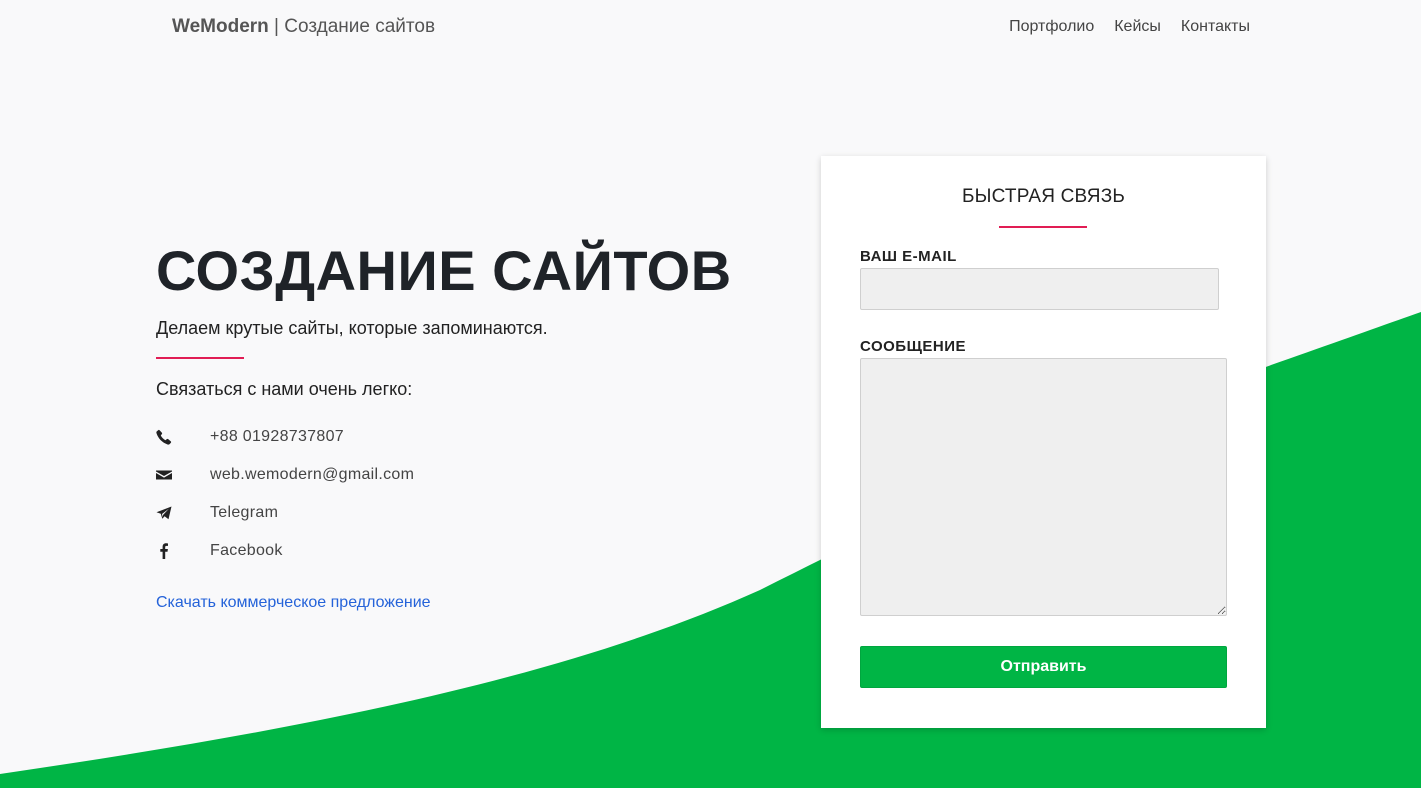 The image size is (1421, 788). I want to click on contact-facebook-link: Facebook, so click(246, 551).